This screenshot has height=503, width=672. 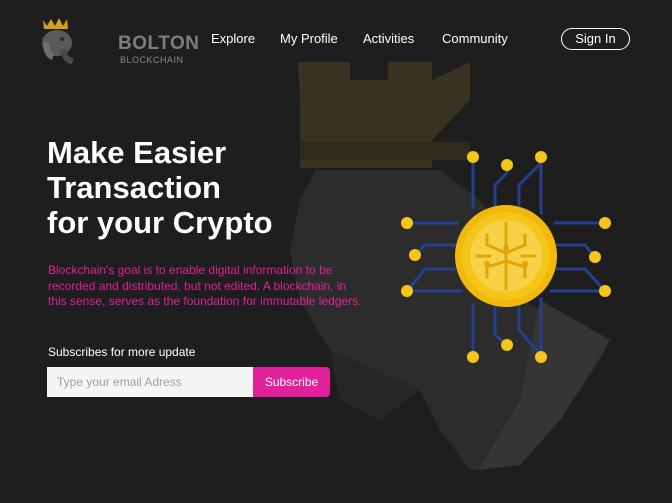 What do you see at coordinates (233, 38) in the screenshot?
I see `nav-explore: Explore` at bounding box center [233, 38].